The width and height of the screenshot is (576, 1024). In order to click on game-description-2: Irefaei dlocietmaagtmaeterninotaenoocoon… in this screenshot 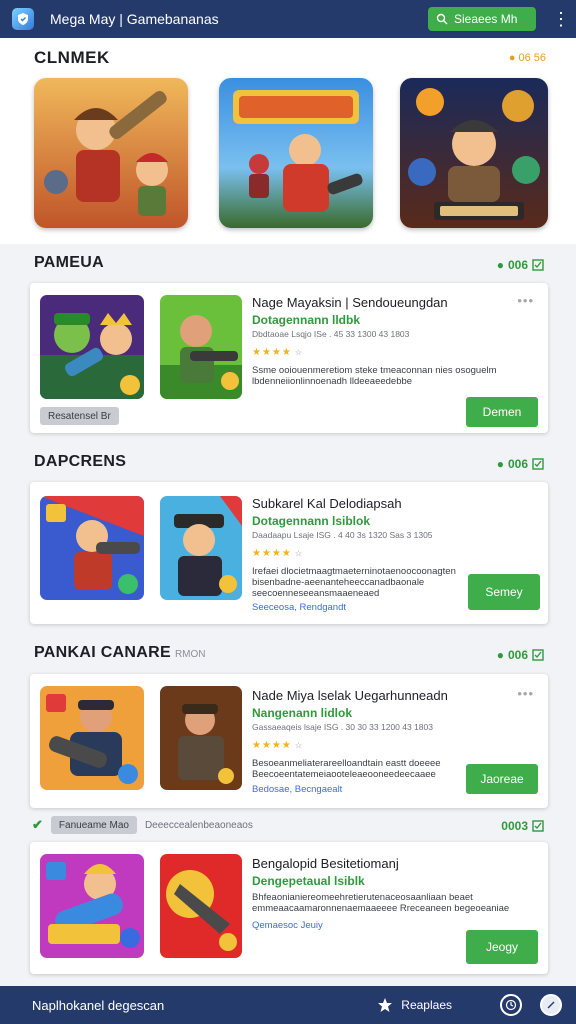, I will do `click(354, 582)`.